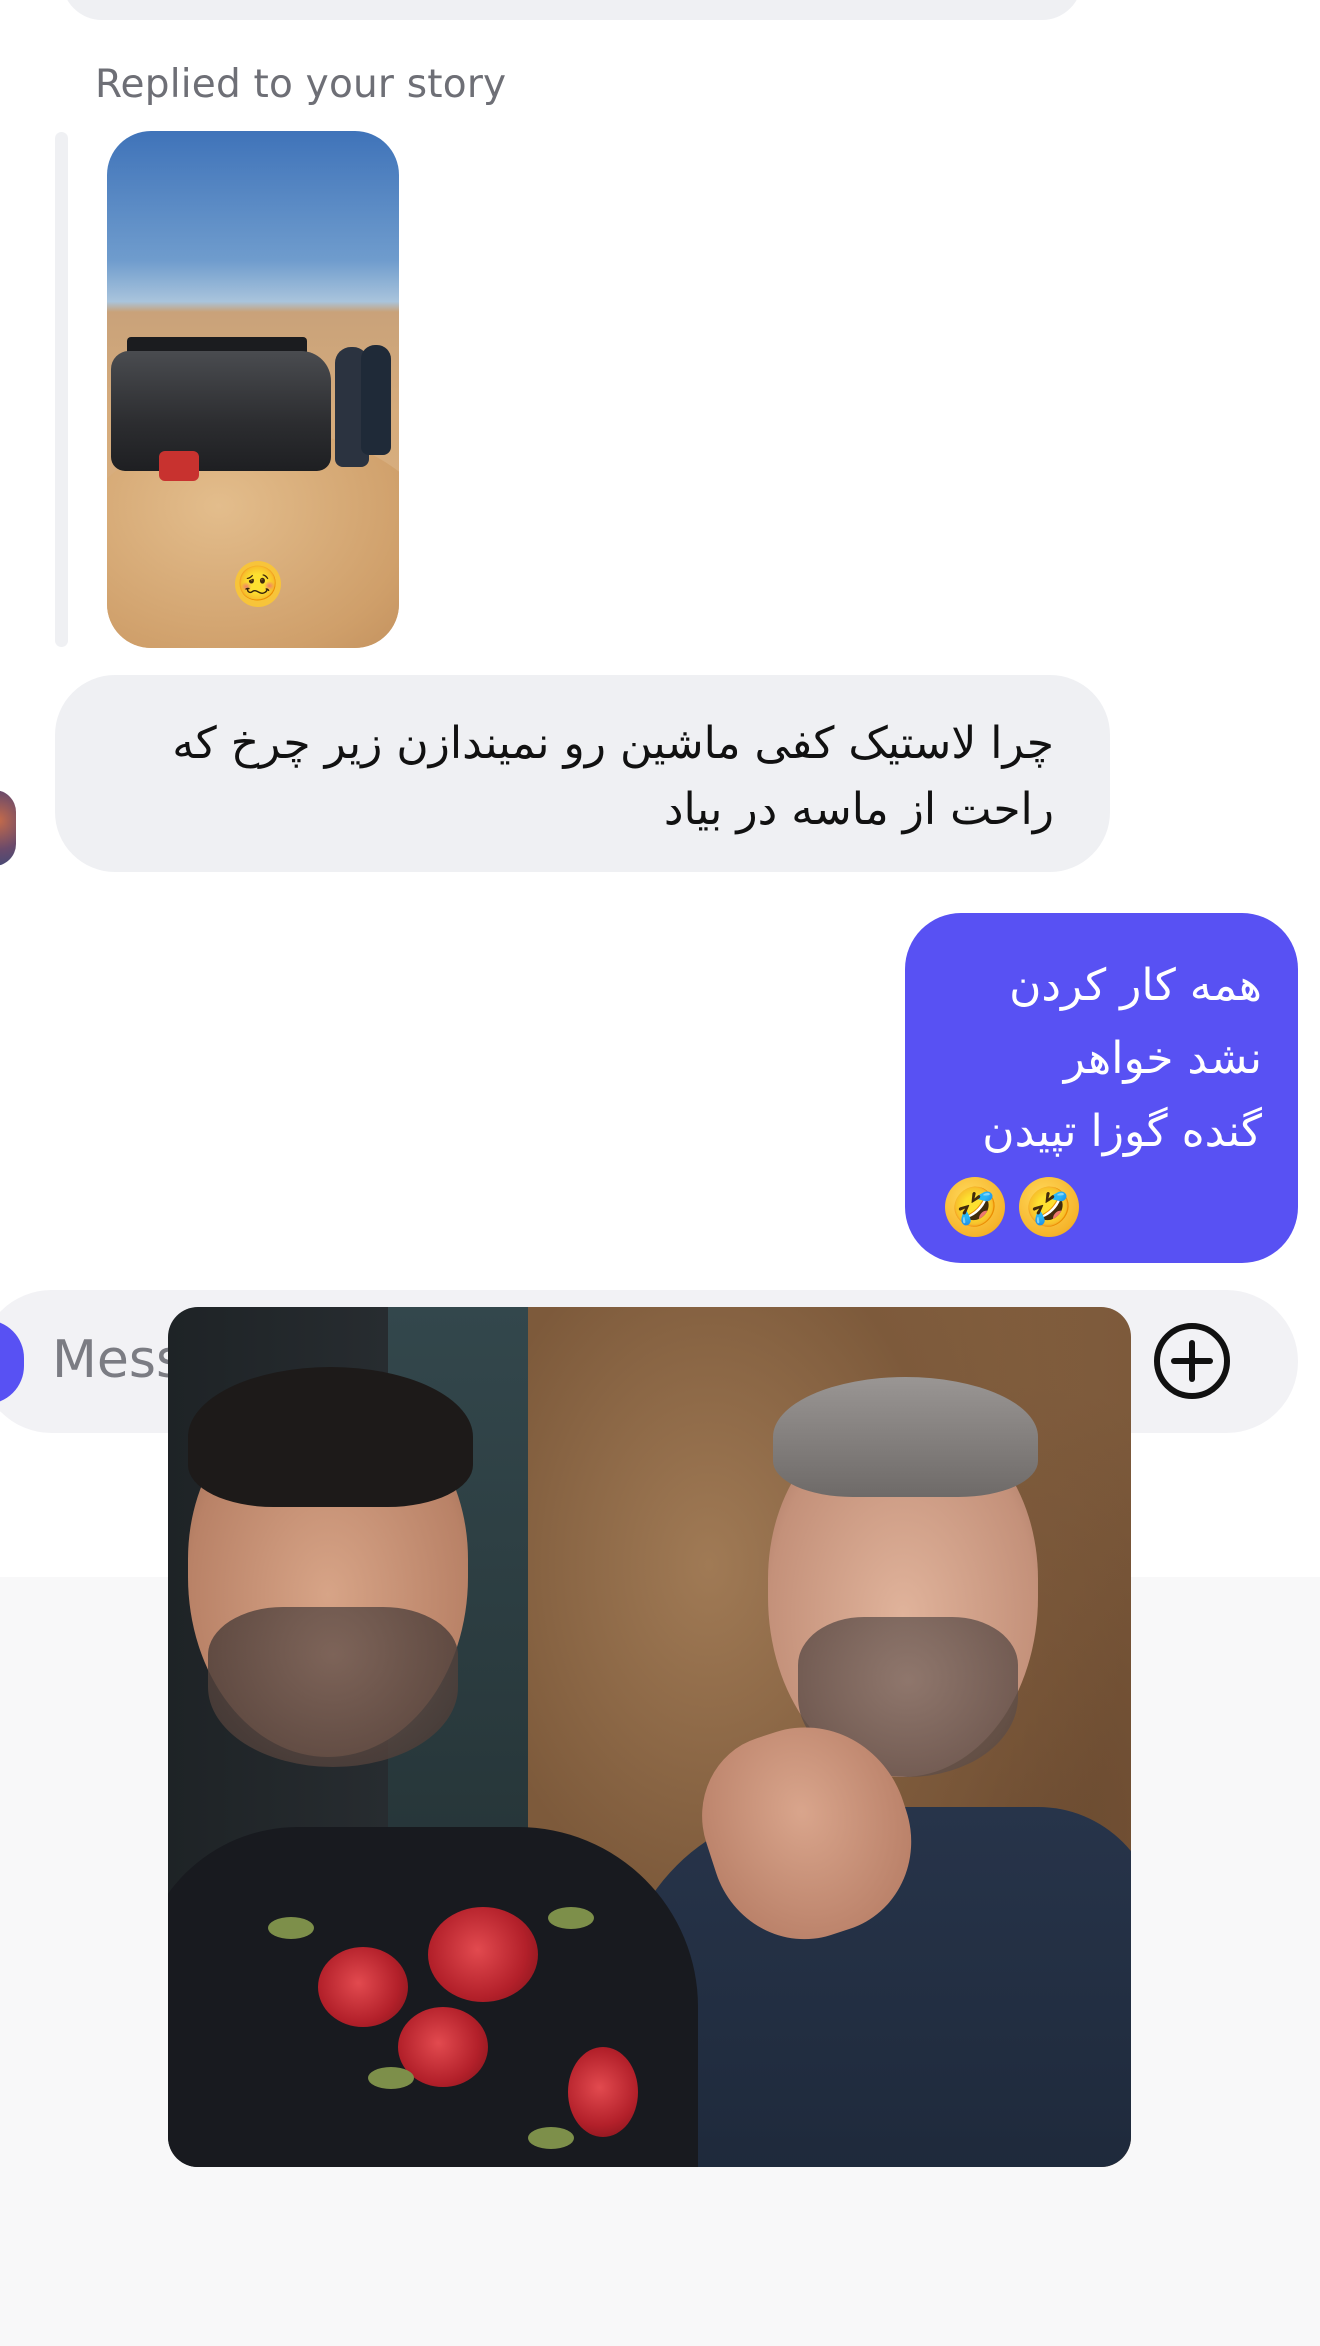 This screenshot has width=1320, height=2346. What do you see at coordinates (8, 828) in the screenshot?
I see `avatar` at bounding box center [8, 828].